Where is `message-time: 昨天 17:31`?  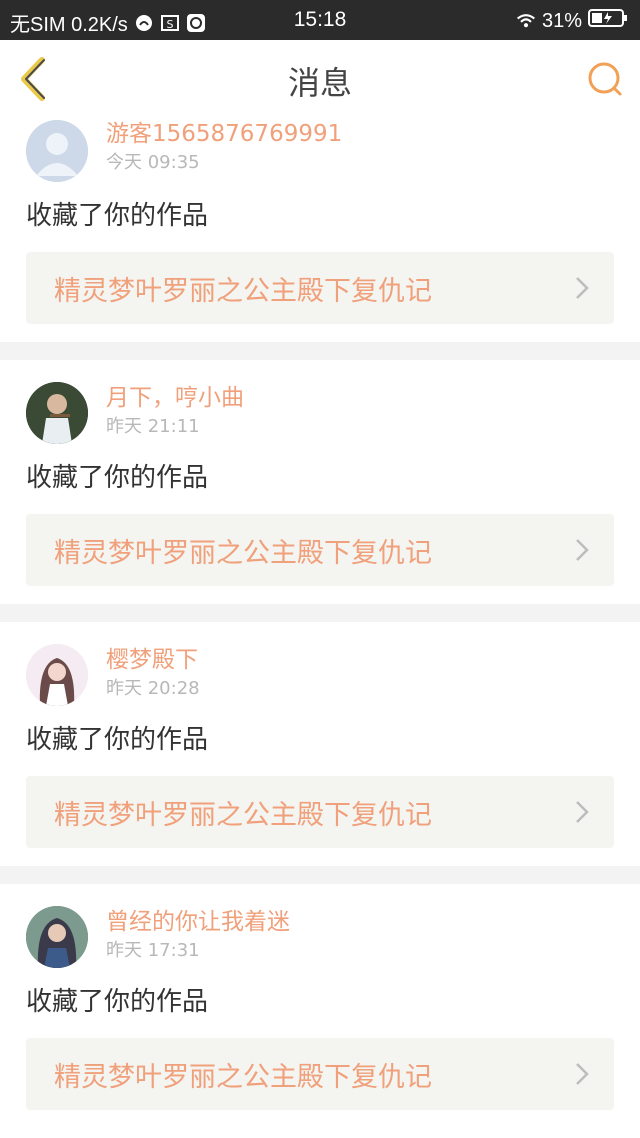
message-time: 昨天 17:31 is located at coordinates (153, 950).